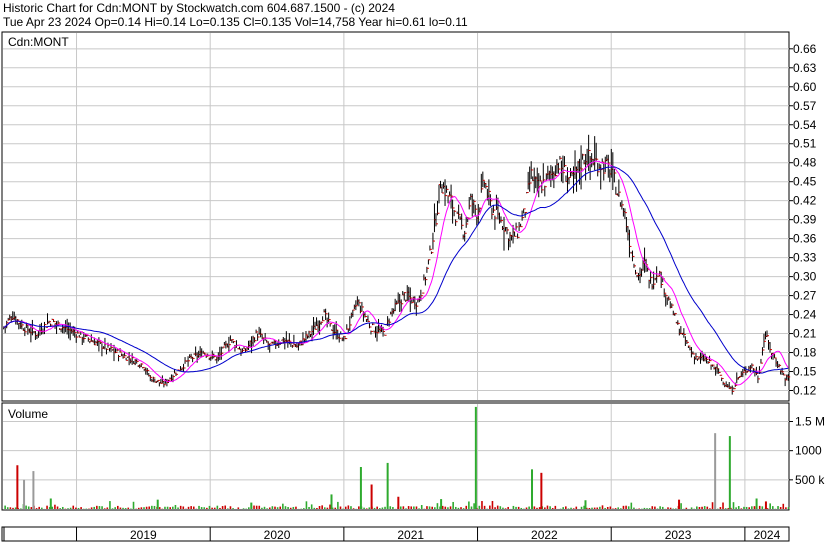  Describe the element at coordinates (805, 391) in the screenshot. I see `price-tick-label: 0.12` at that location.